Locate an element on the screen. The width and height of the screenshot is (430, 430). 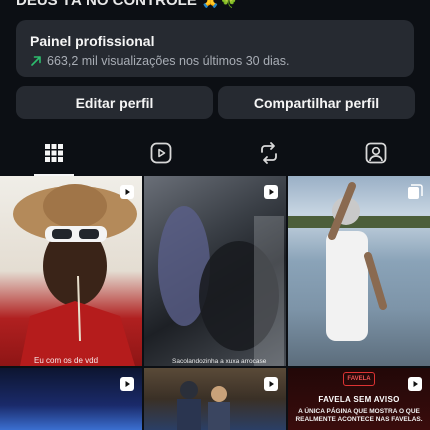
post-caption: Eu com os de vdd is located at coordinates (66, 360).